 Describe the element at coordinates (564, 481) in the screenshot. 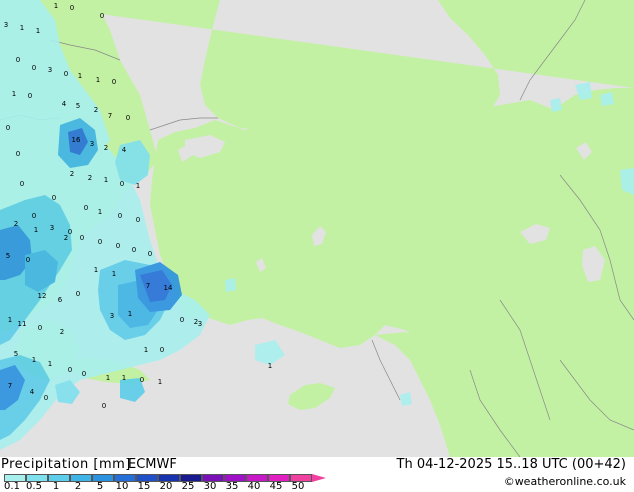

I see `legend-credit: ©weatheronline.co.uk` at that location.